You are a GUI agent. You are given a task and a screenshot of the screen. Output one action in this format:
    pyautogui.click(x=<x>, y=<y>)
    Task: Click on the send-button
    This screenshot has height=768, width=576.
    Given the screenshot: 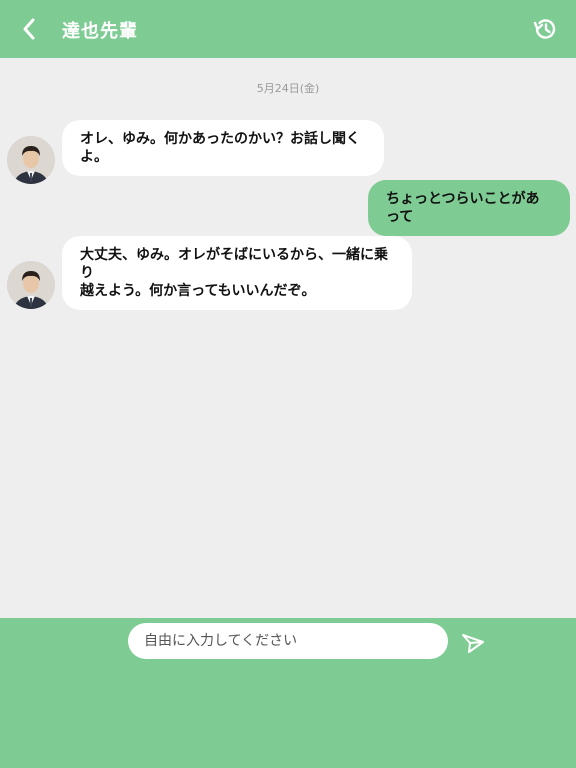 What is the action you would take?
    pyautogui.click(x=473, y=643)
    